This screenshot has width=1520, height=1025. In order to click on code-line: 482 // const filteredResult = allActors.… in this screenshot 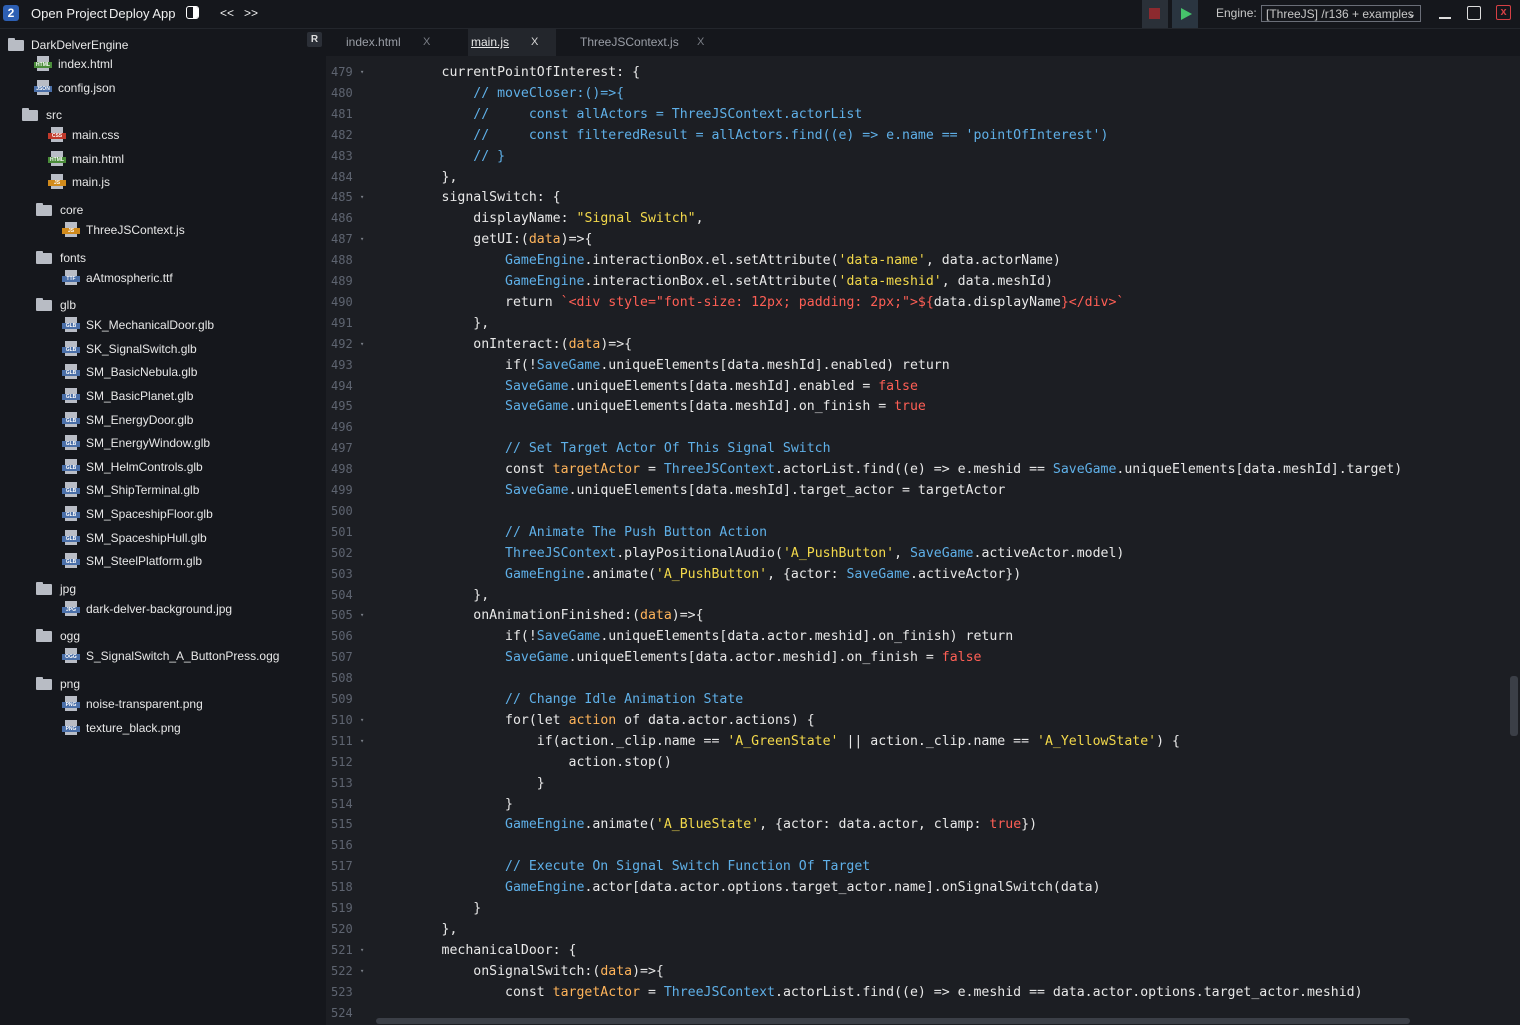, I will do `click(916, 135)`.